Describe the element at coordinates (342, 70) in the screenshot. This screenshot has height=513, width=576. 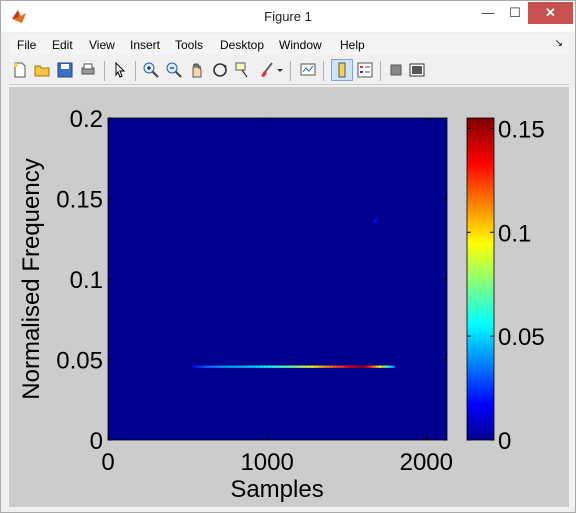
I see `colorbar-icon` at that location.